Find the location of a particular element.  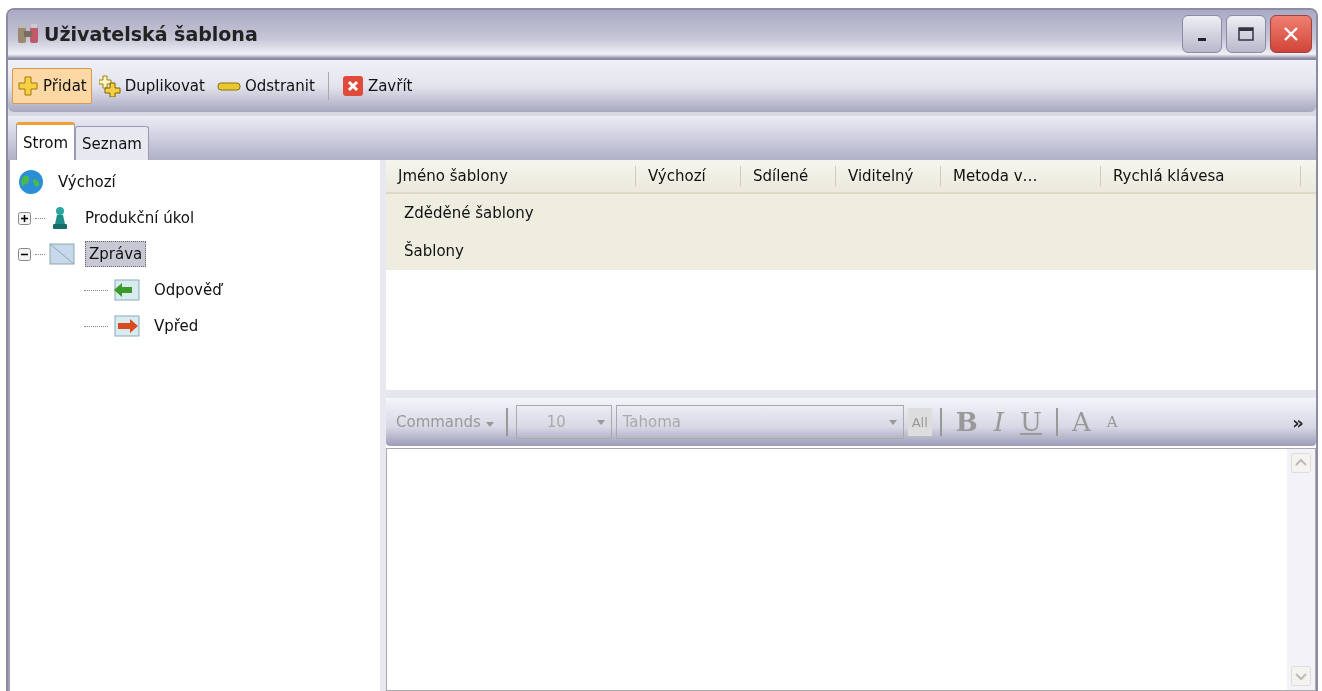

group-row: Zděděné šablony is located at coordinates (851, 213).